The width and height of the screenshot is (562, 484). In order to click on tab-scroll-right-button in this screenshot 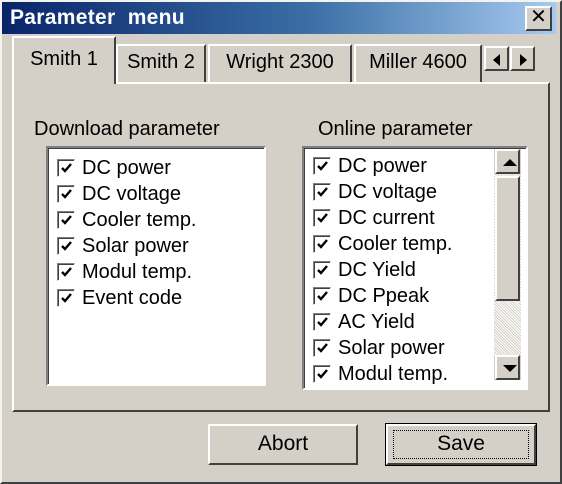, I will do `click(522, 58)`.